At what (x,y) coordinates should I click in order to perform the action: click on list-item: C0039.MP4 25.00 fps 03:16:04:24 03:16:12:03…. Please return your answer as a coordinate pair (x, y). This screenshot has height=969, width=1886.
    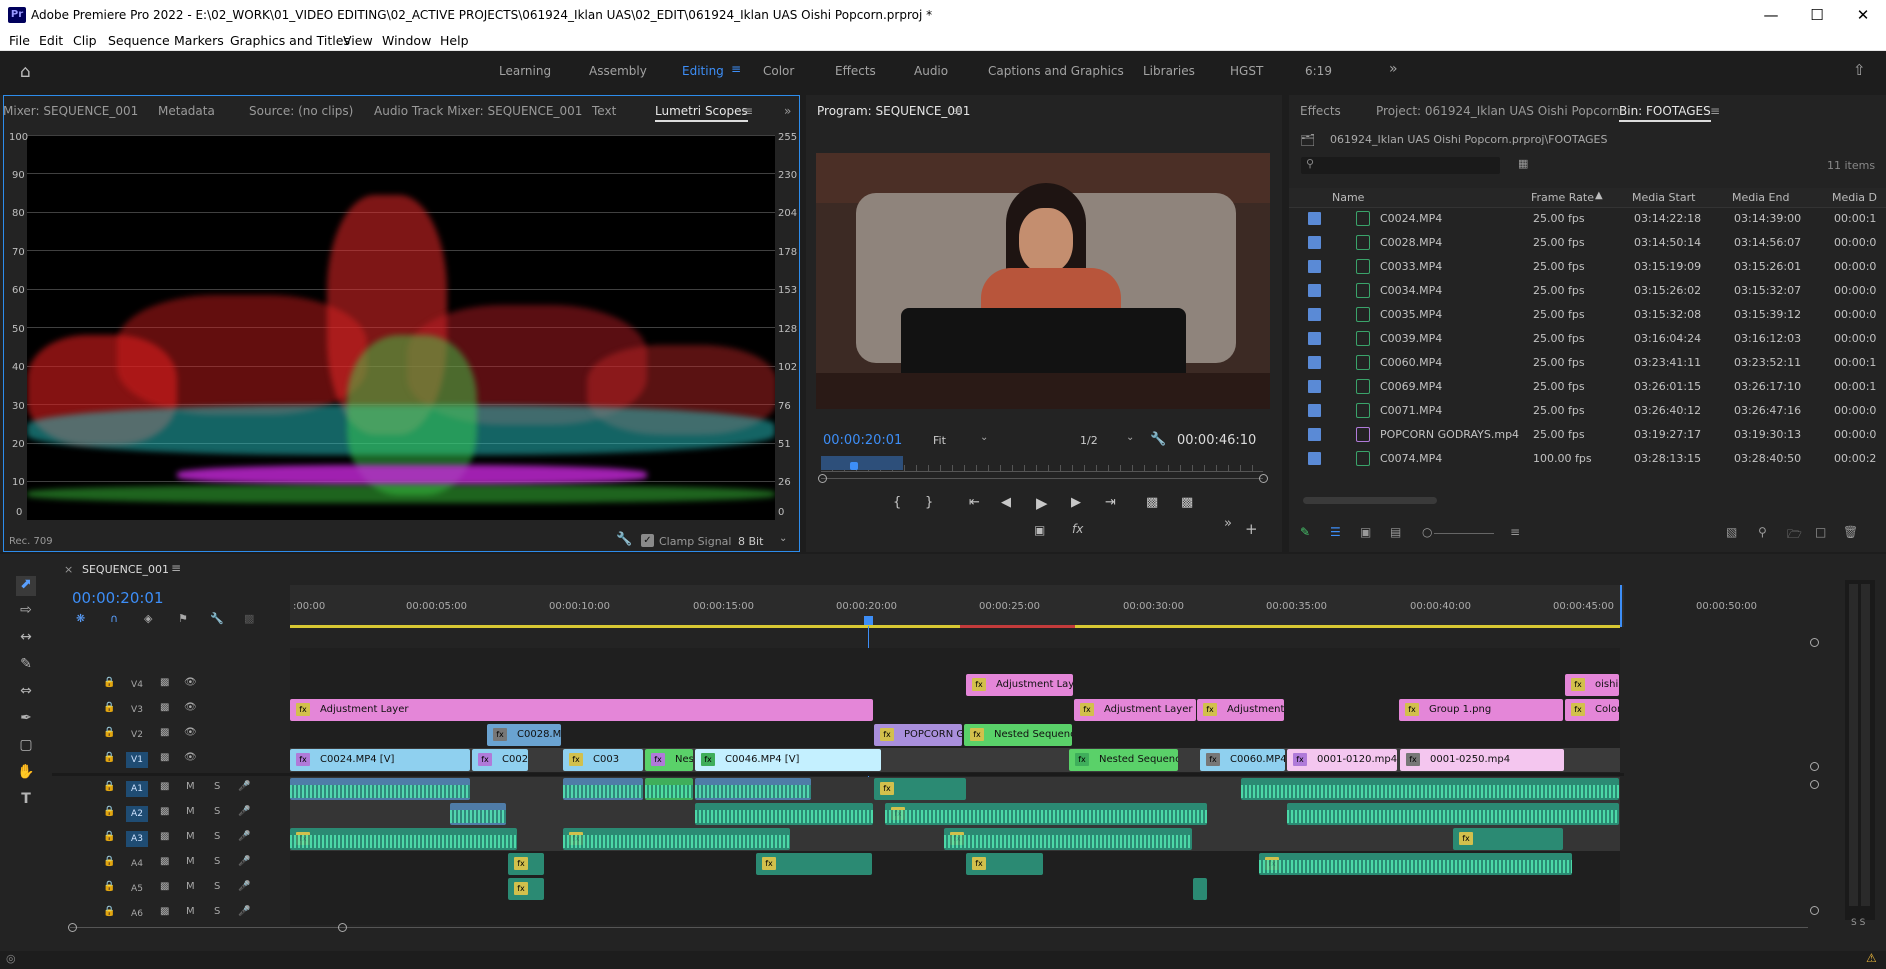
    Looking at the image, I should click on (1587, 339).